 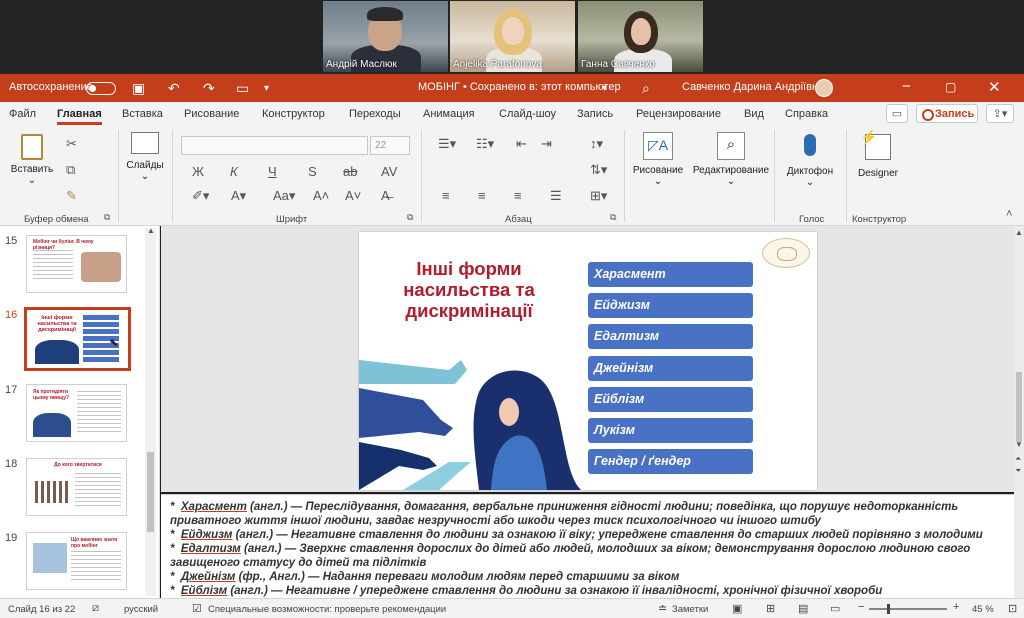 What do you see at coordinates (670, 430) in the screenshot?
I see `term-lookism: Лукізм` at bounding box center [670, 430].